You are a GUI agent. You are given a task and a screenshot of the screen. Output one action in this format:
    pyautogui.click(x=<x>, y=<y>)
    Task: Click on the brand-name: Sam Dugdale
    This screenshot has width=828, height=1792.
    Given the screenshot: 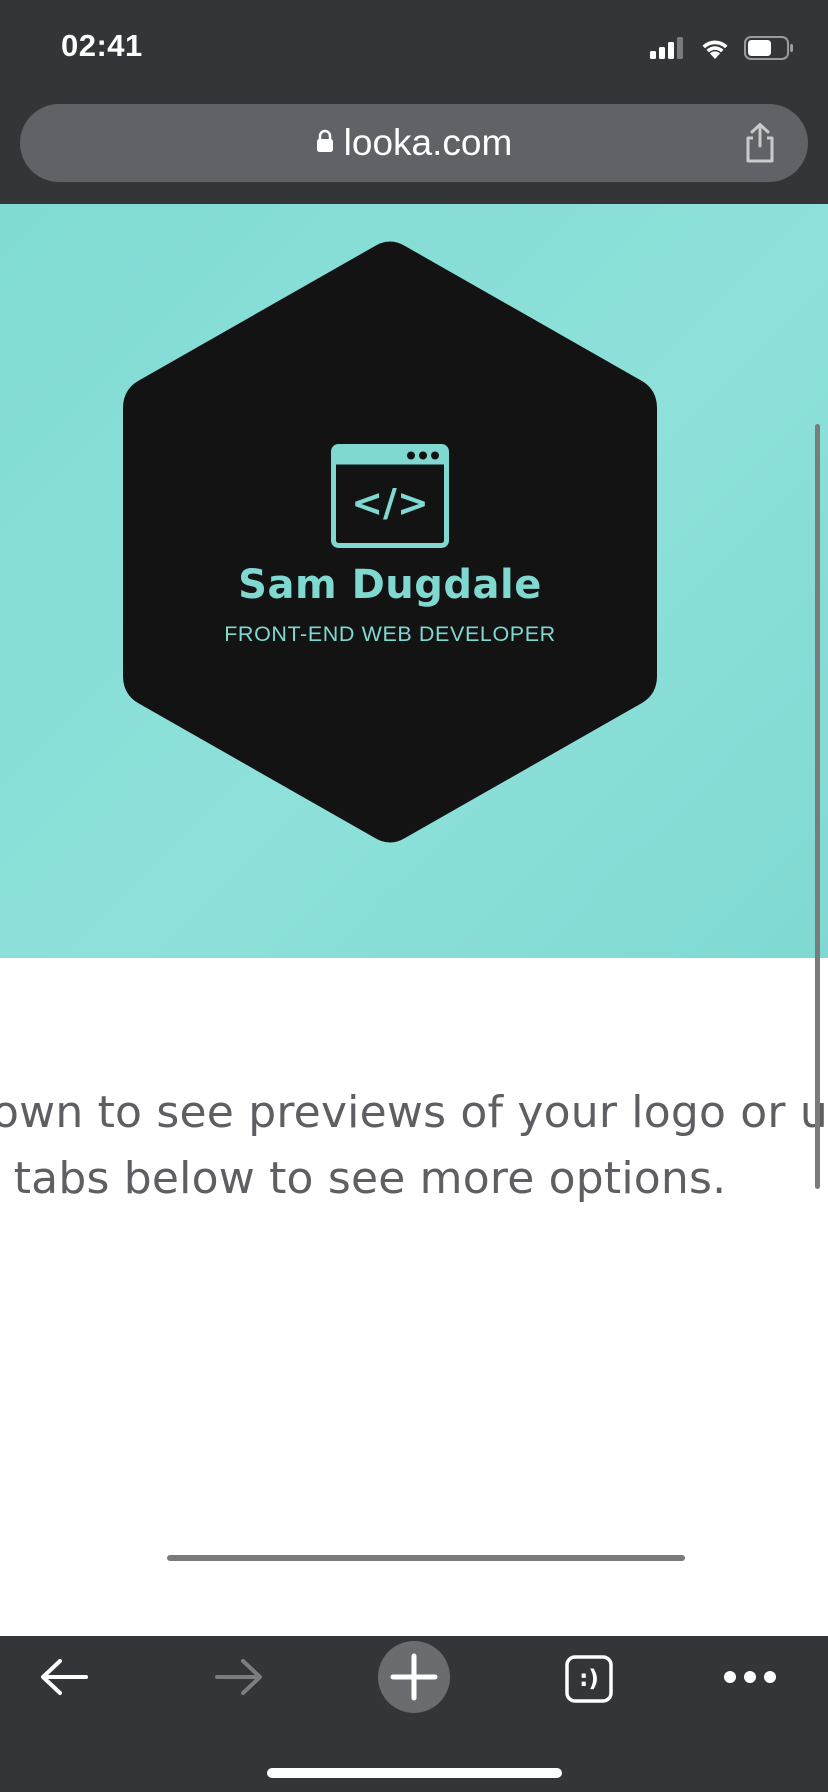 What is the action you would take?
    pyautogui.click(x=390, y=585)
    